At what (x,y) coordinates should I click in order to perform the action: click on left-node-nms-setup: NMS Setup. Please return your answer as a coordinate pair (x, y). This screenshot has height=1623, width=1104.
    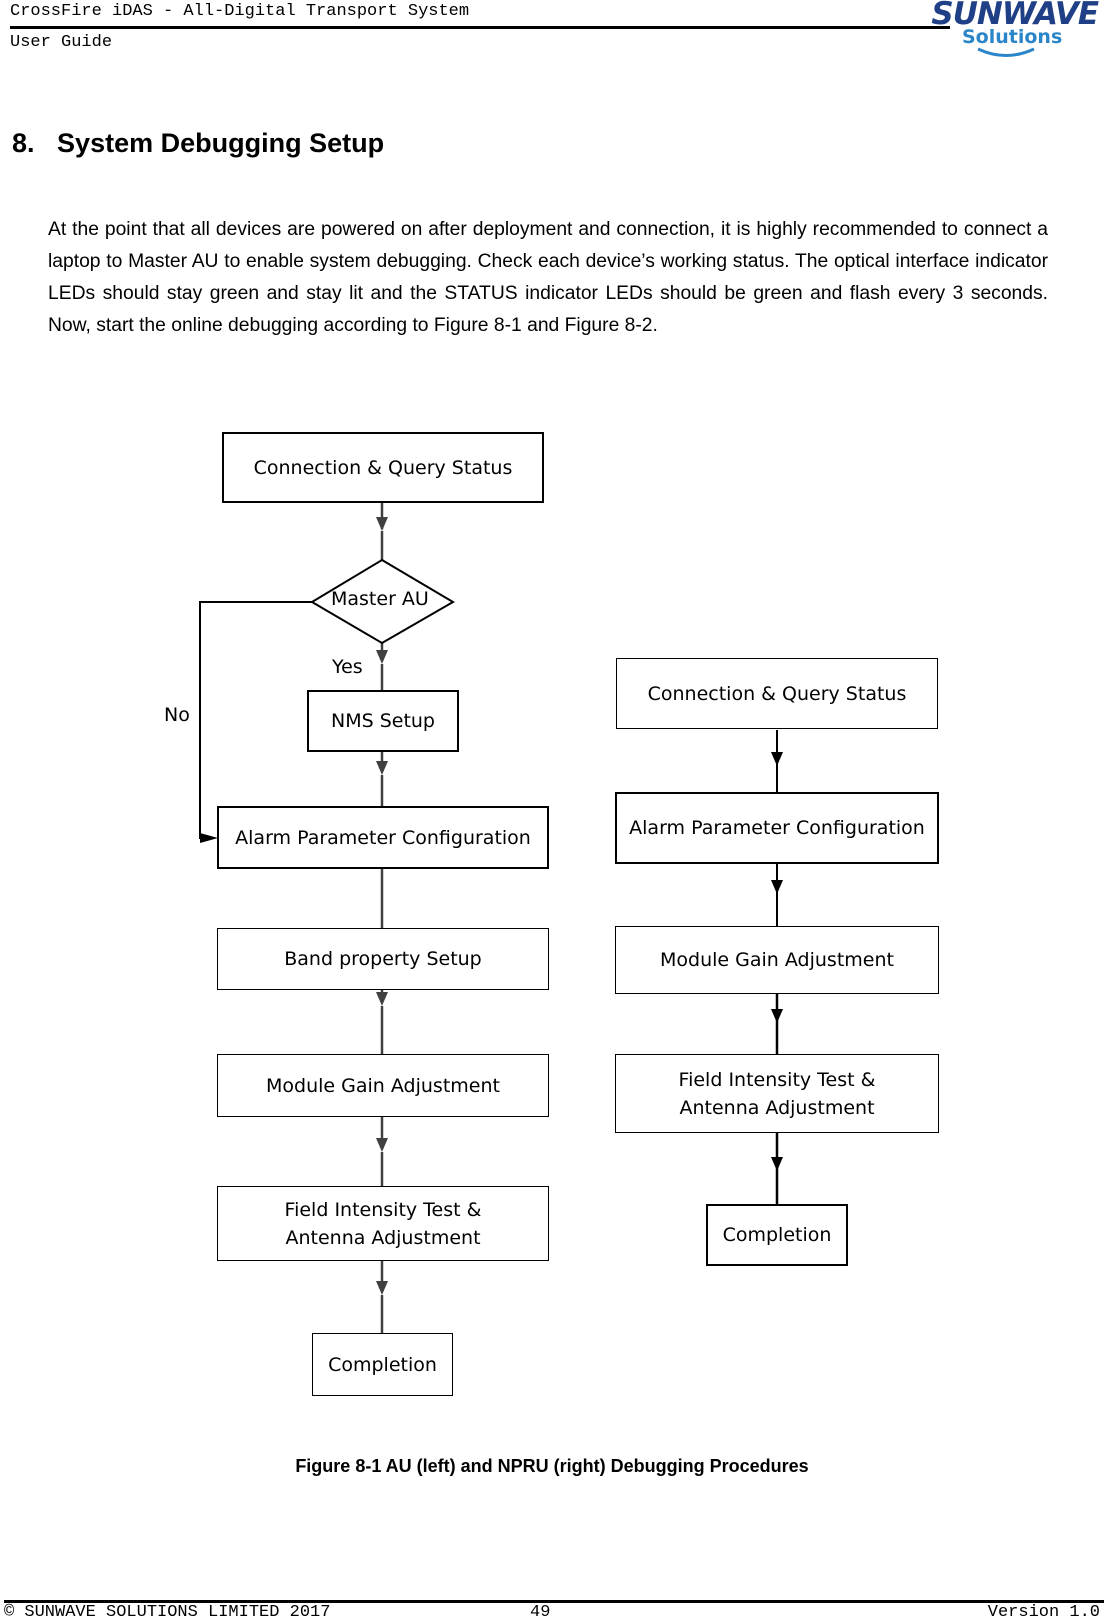
    Looking at the image, I should click on (383, 721).